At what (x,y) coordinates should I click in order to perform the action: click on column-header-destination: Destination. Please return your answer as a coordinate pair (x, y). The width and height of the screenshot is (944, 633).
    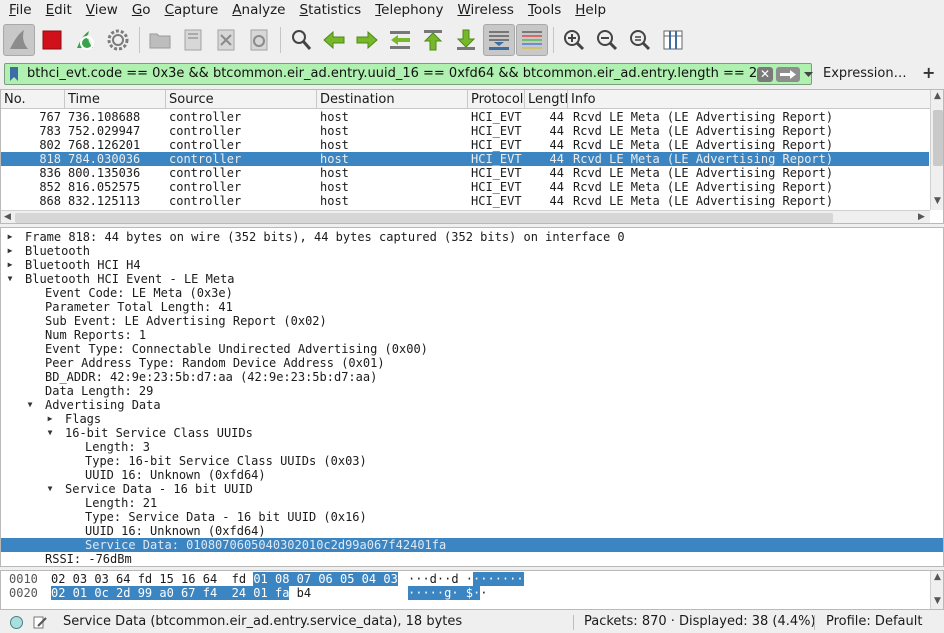
    Looking at the image, I should click on (392, 99).